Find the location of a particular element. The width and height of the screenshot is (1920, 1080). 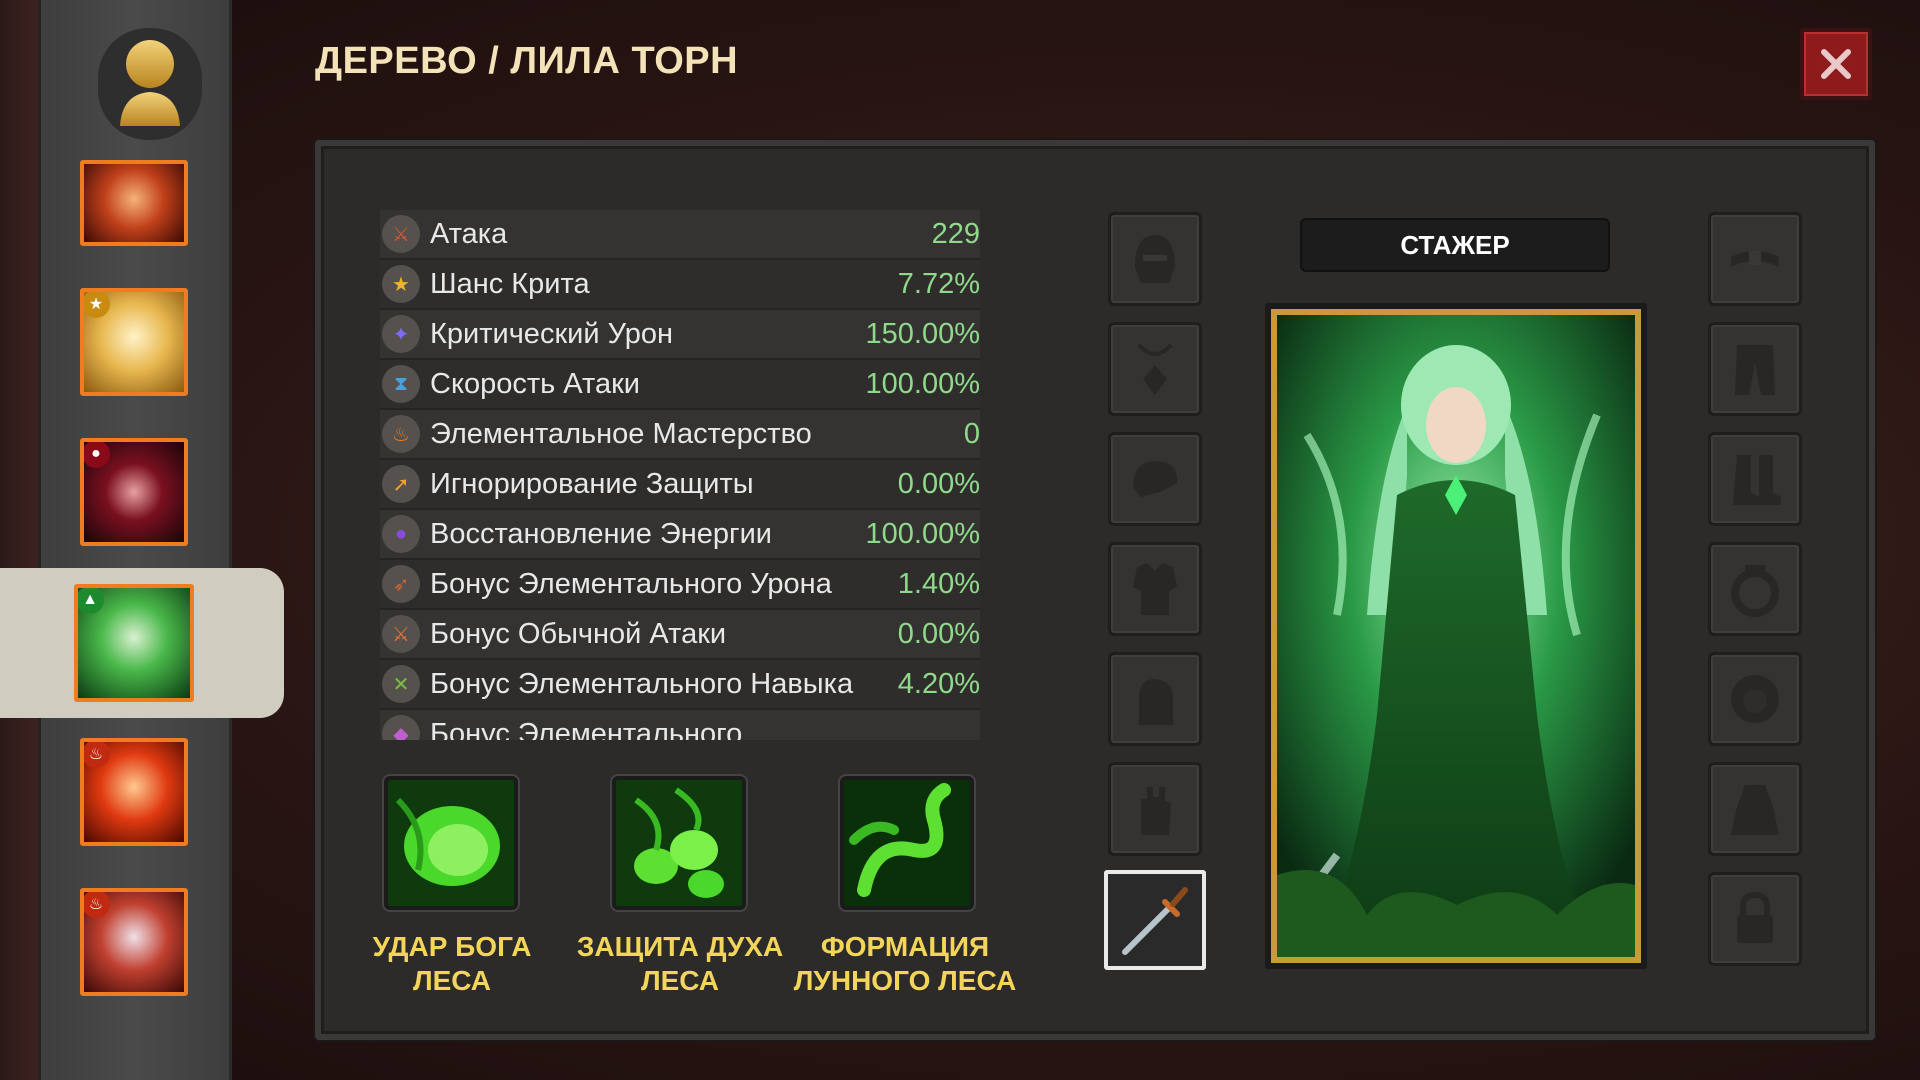

arrow-icon: ➚ is located at coordinates (401, 484).